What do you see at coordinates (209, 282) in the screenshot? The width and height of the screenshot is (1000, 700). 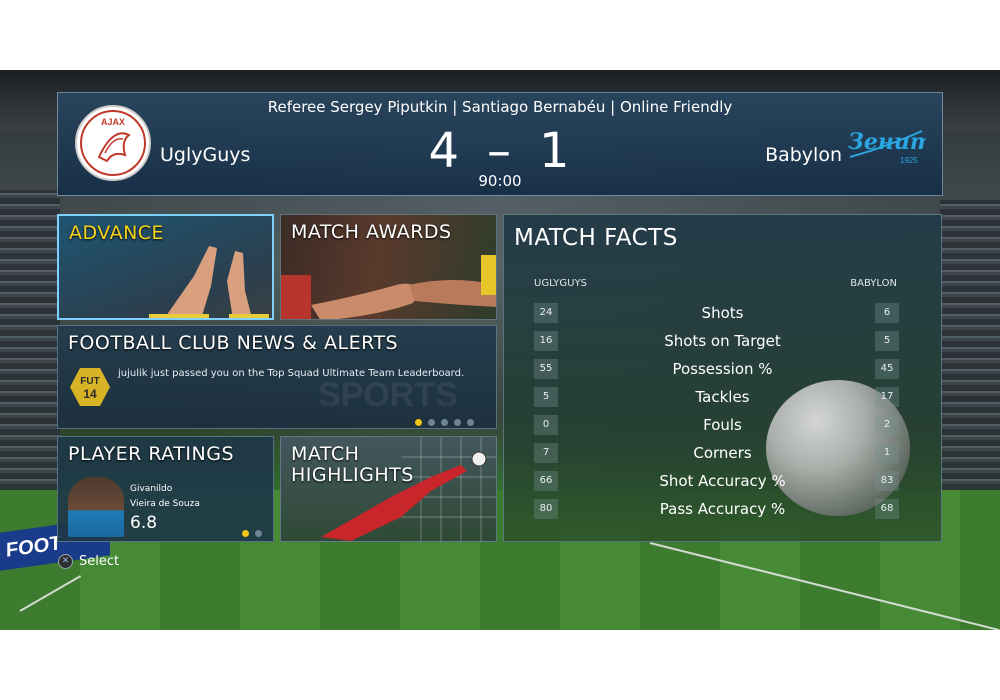 I see `clapping-hands-image` at bounding box center [209, 282].